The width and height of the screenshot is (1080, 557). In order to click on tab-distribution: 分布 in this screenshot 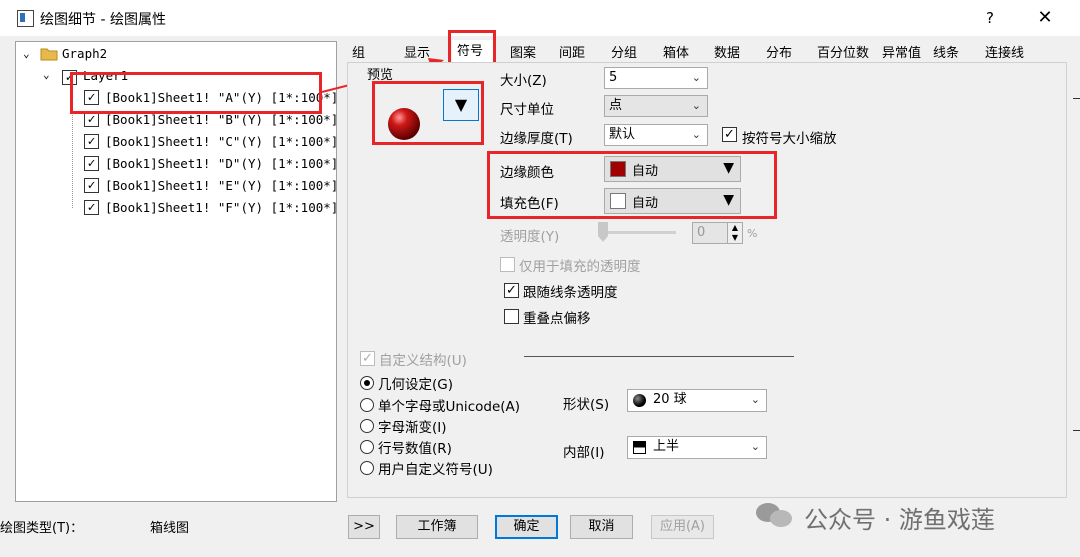, I will do `click(779, 54)`.